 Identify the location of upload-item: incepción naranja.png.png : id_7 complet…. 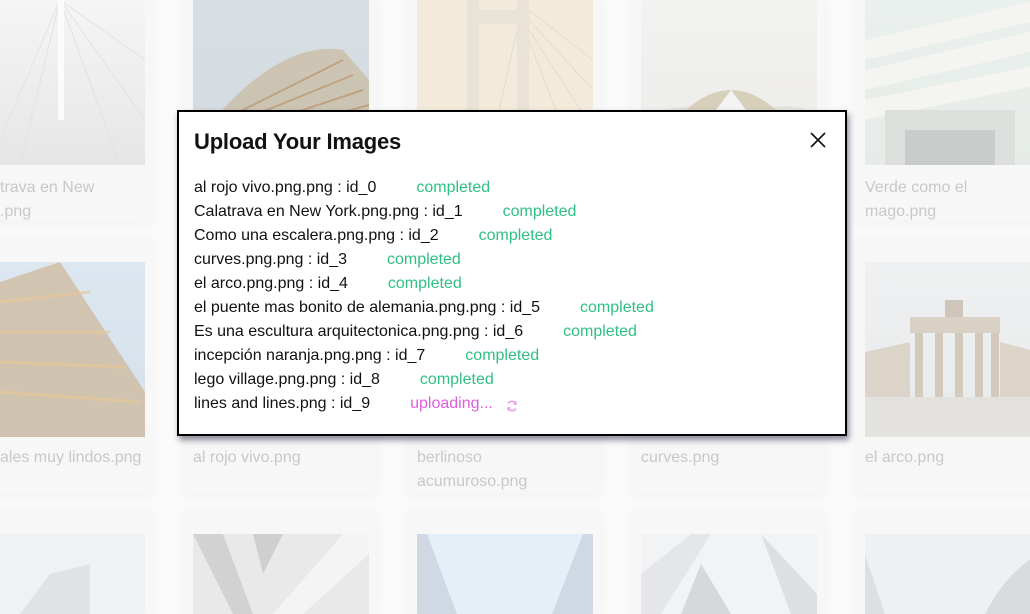
(424, 356).